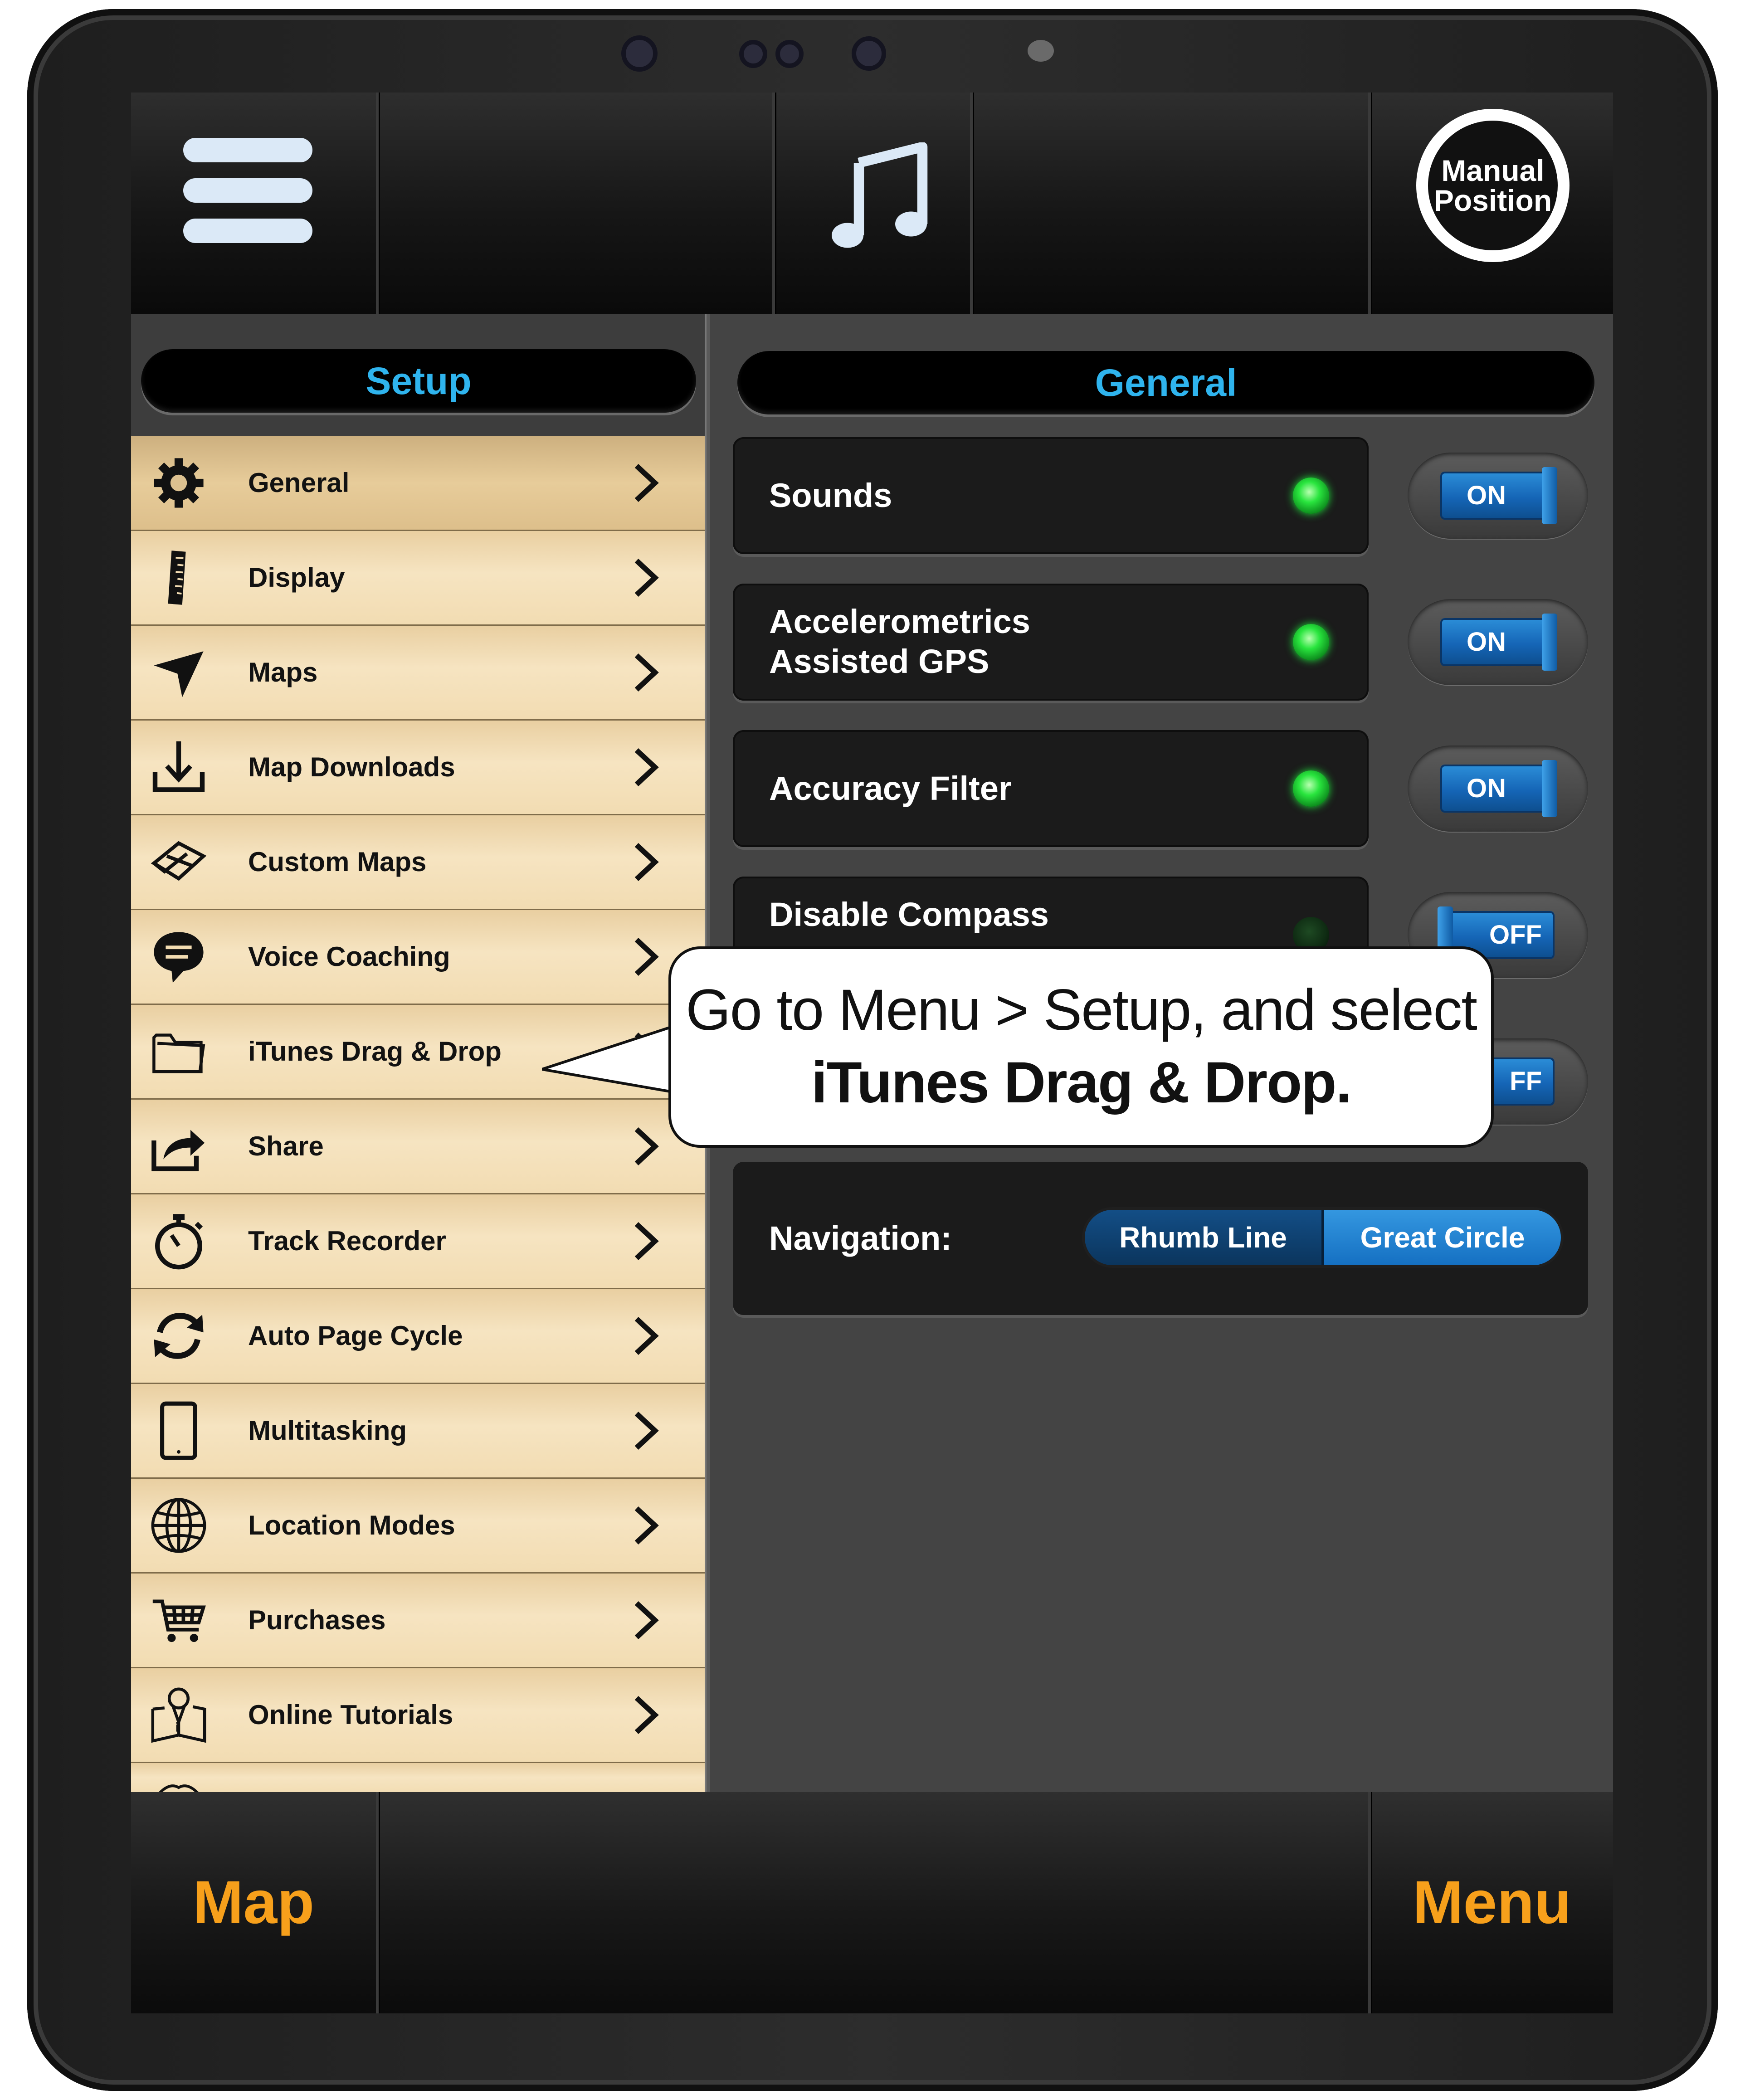  I want to click on setting-label: Accuracy Filter, so click(890, 788).